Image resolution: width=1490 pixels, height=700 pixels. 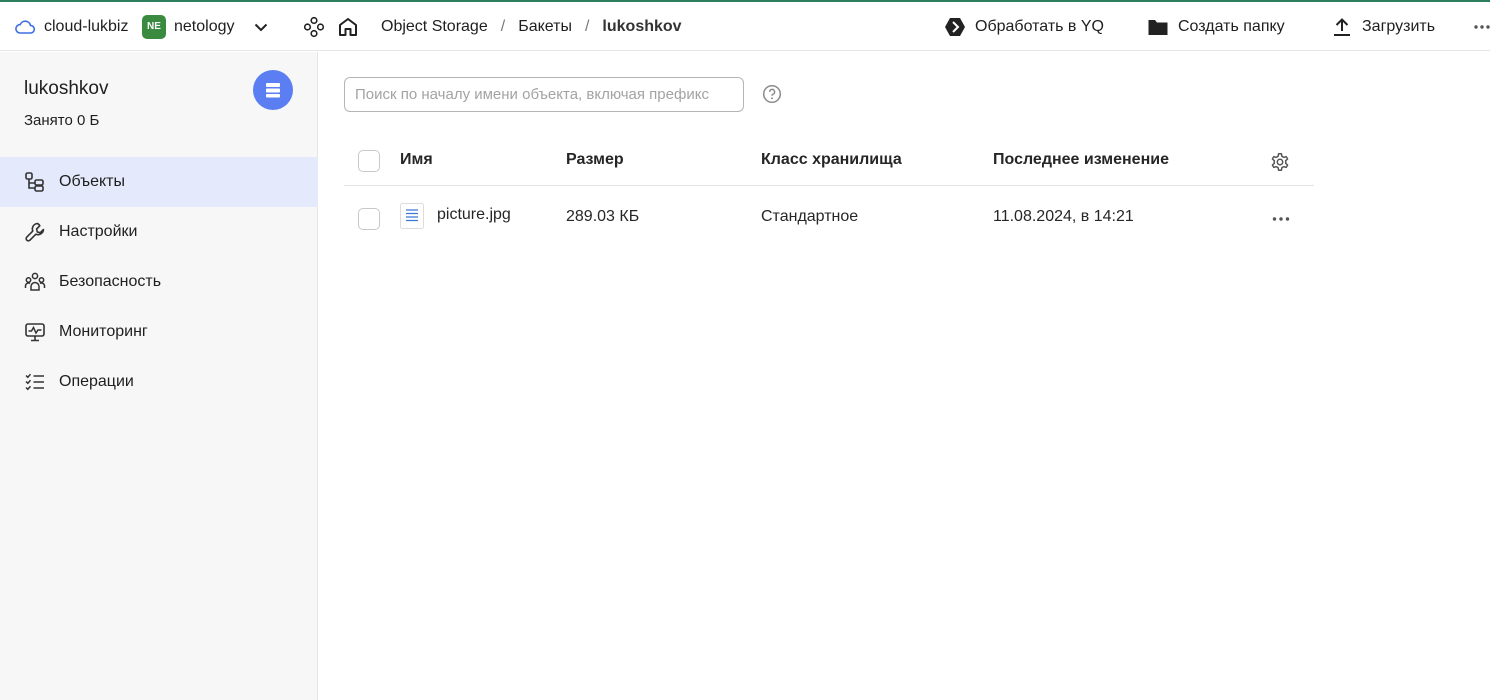 I want to click on breadcrumb-buckets: Бакеты, so click(x=545, y=27).